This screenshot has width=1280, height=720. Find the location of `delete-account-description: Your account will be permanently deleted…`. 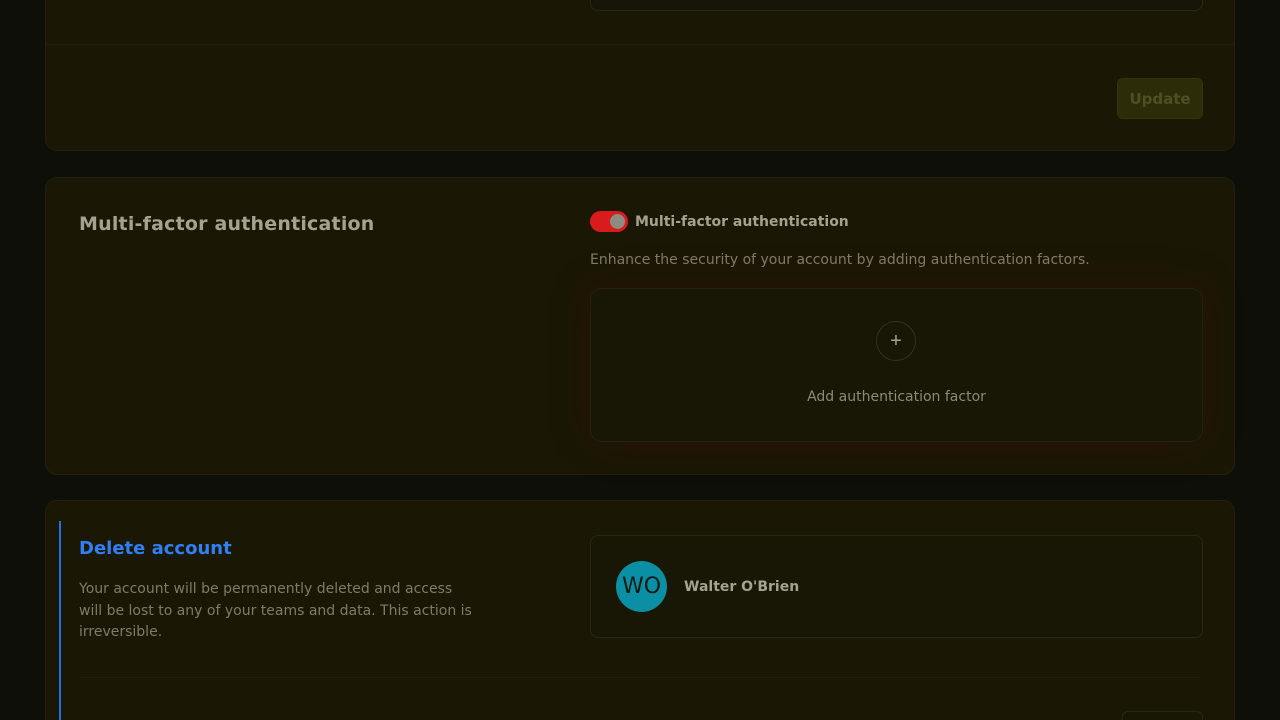

delete-account-description: Your account will be permanently deleted… is located at coordinates (275, 610).